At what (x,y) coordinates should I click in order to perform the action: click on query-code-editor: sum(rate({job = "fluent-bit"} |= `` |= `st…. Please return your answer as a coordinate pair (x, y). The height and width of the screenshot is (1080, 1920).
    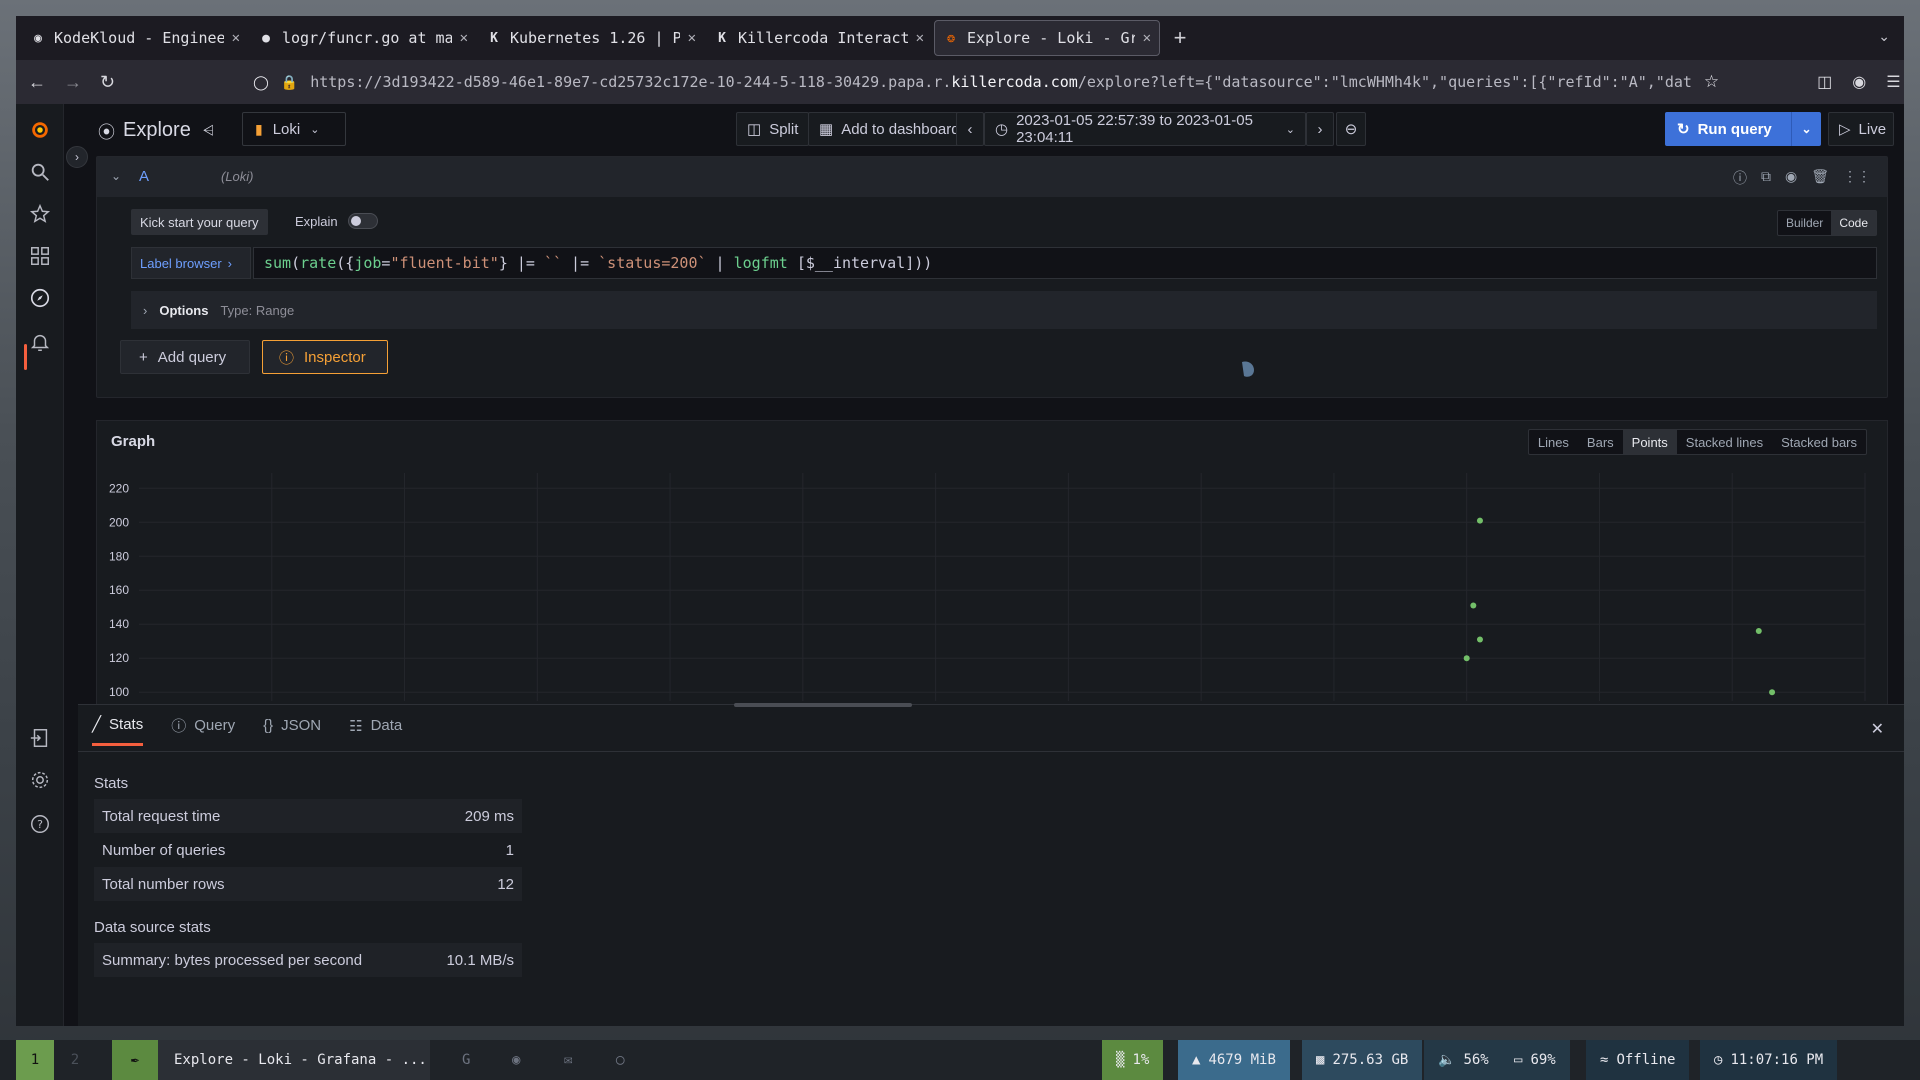
    Looking at the image, I should click on (1065, 263).